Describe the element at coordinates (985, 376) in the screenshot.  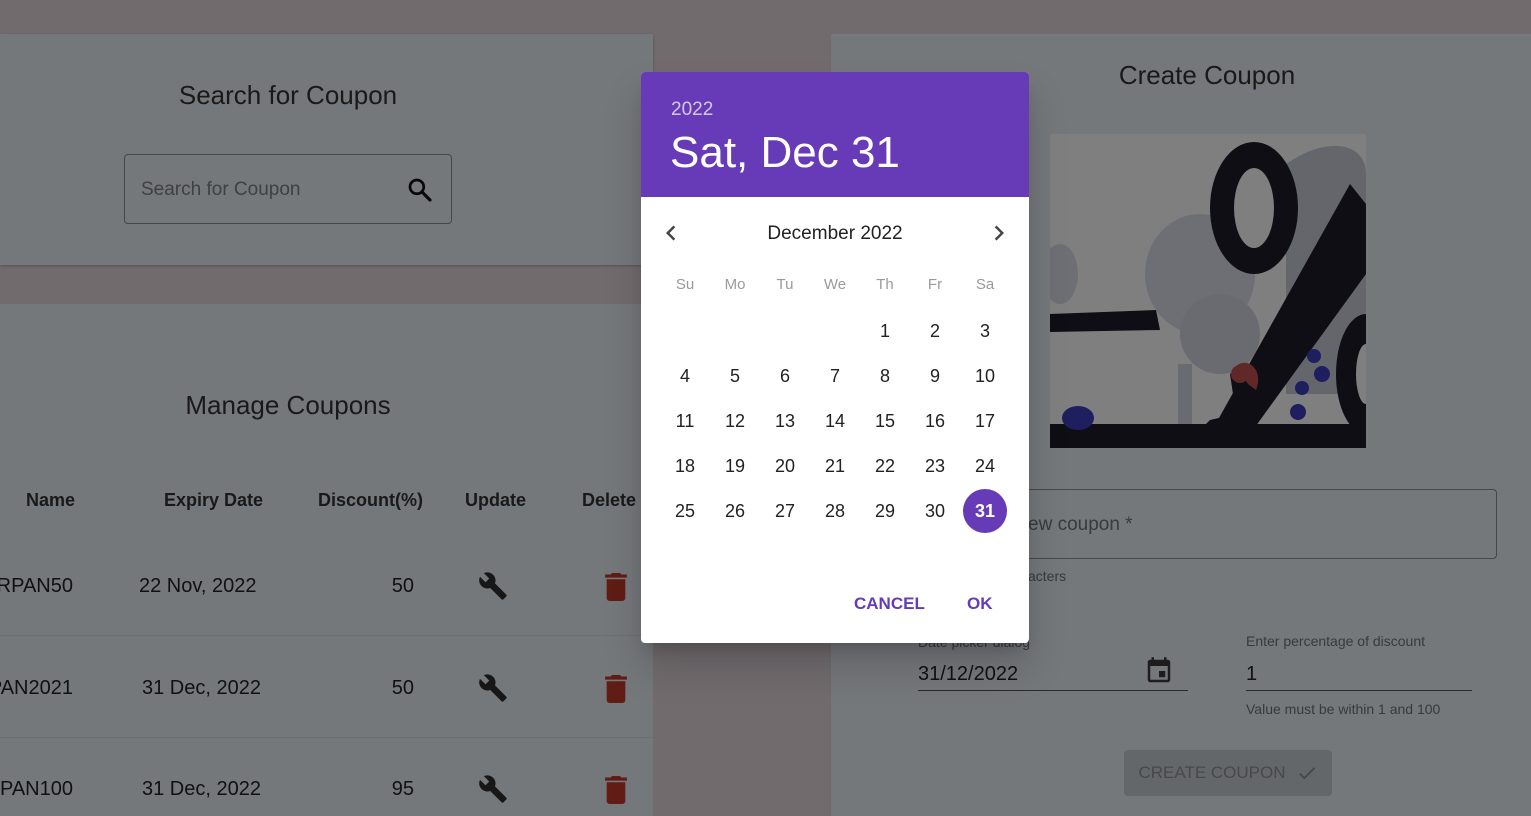
I see `day-button: 10` at that location.